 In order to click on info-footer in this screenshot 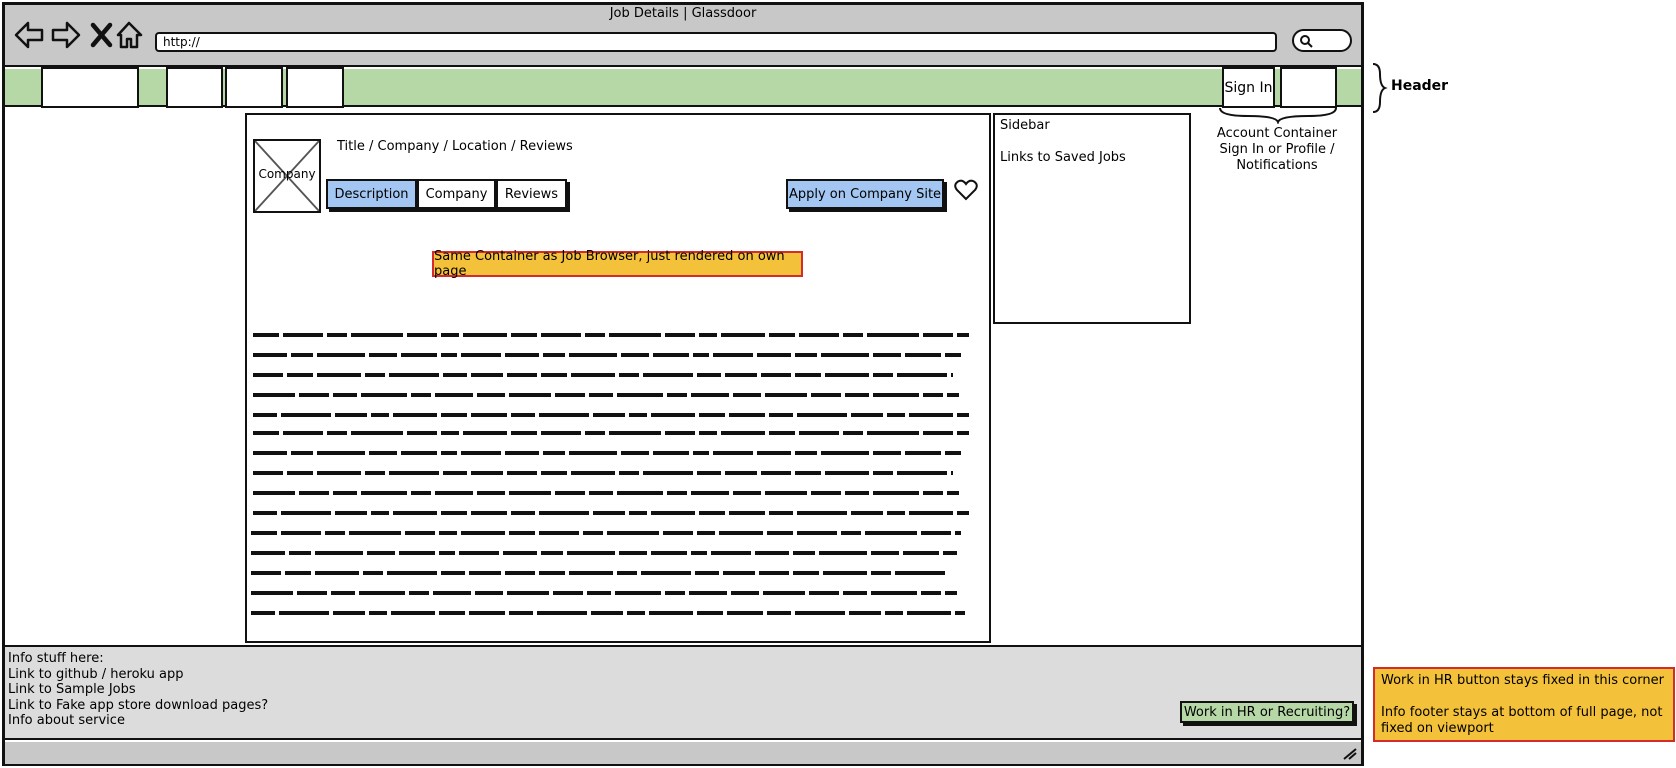, I will do `click(683, 692)`.